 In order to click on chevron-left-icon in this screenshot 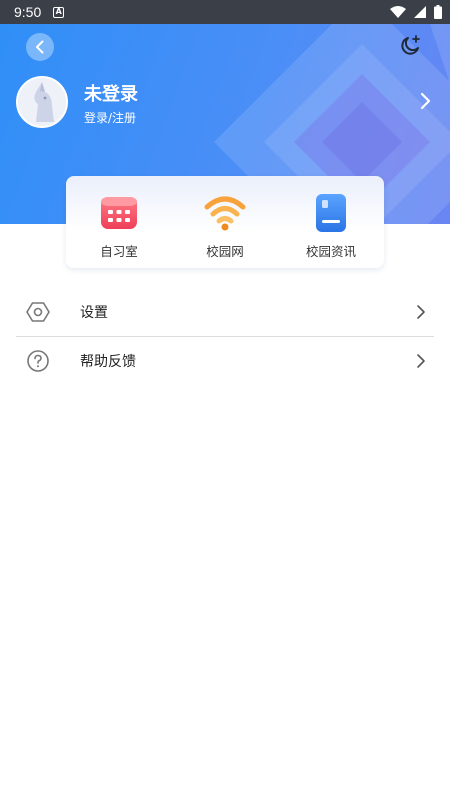, I will do `click(40, 47)`.